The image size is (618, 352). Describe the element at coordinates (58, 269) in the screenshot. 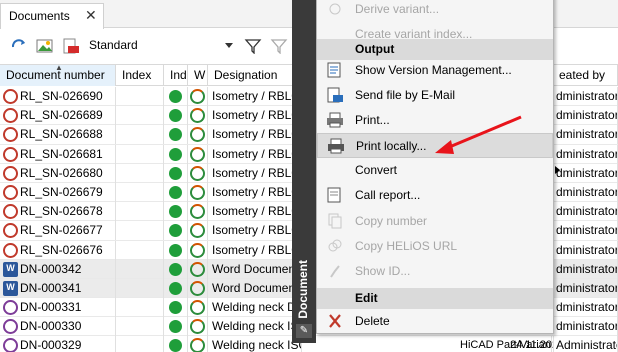

I see `cell-document-number: W DN-000342` at that location.